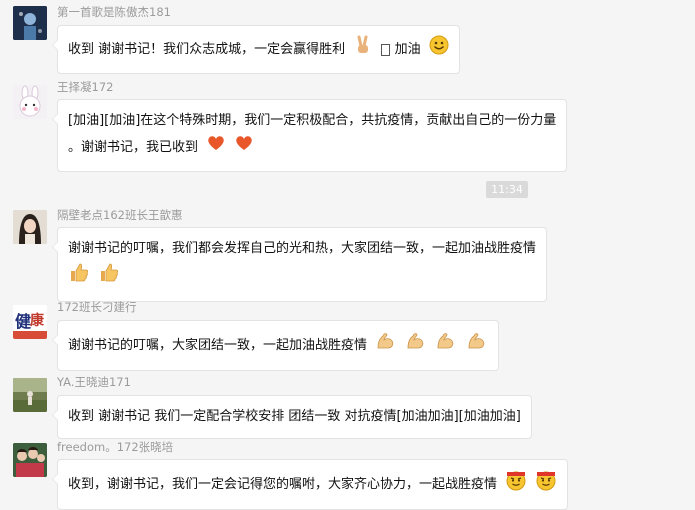  I want to click on message-text-line: 谢谢书记的叮嘱，我们都会发挥自己的光和热，大家团结一致，一起加油战胜疫情, so click(302, 248).